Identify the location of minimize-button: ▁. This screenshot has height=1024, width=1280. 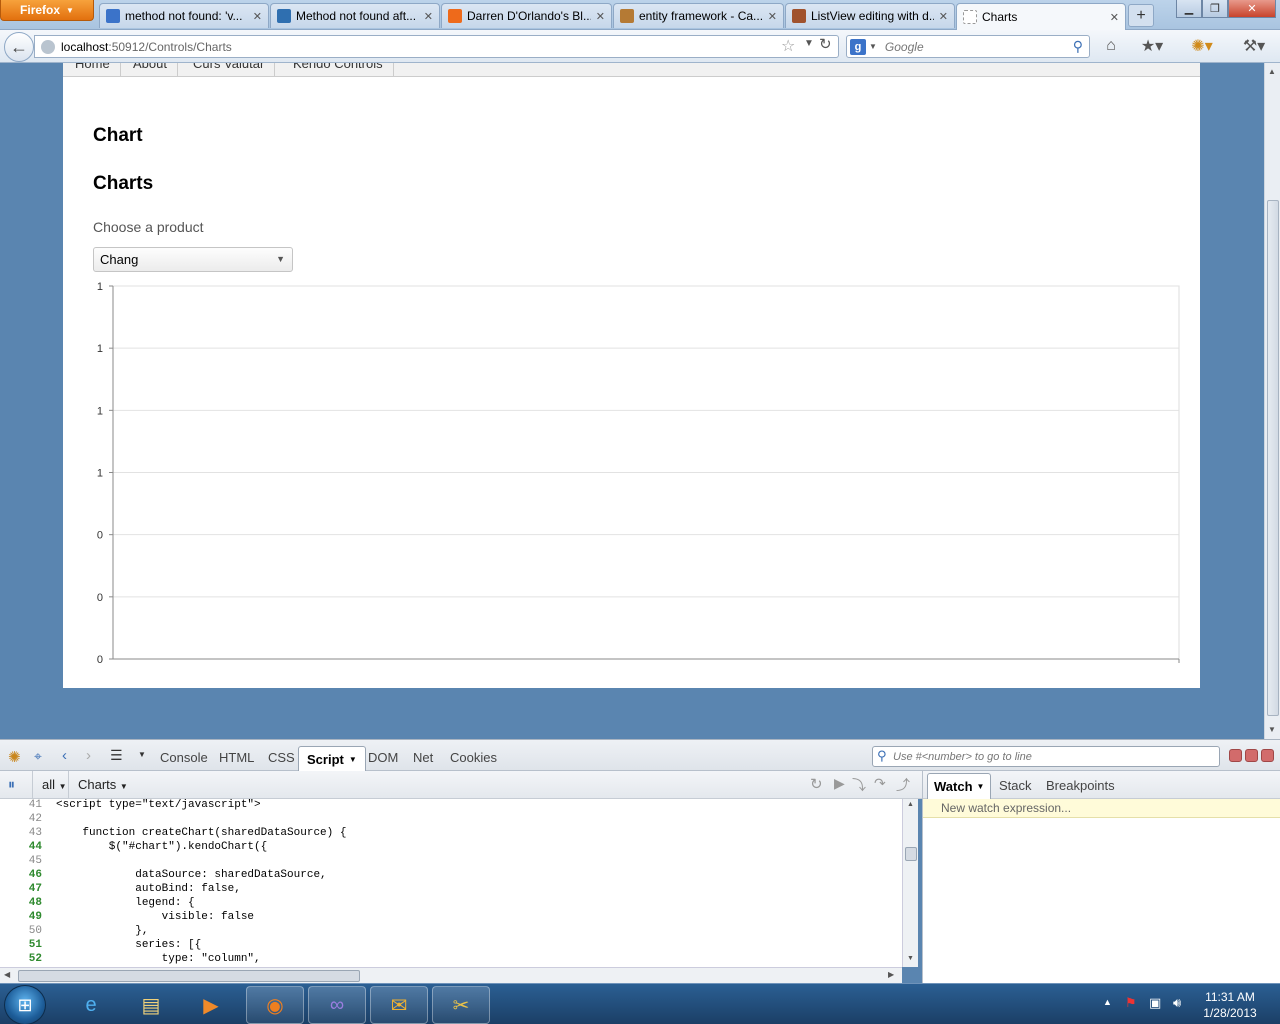
(1189, 9).